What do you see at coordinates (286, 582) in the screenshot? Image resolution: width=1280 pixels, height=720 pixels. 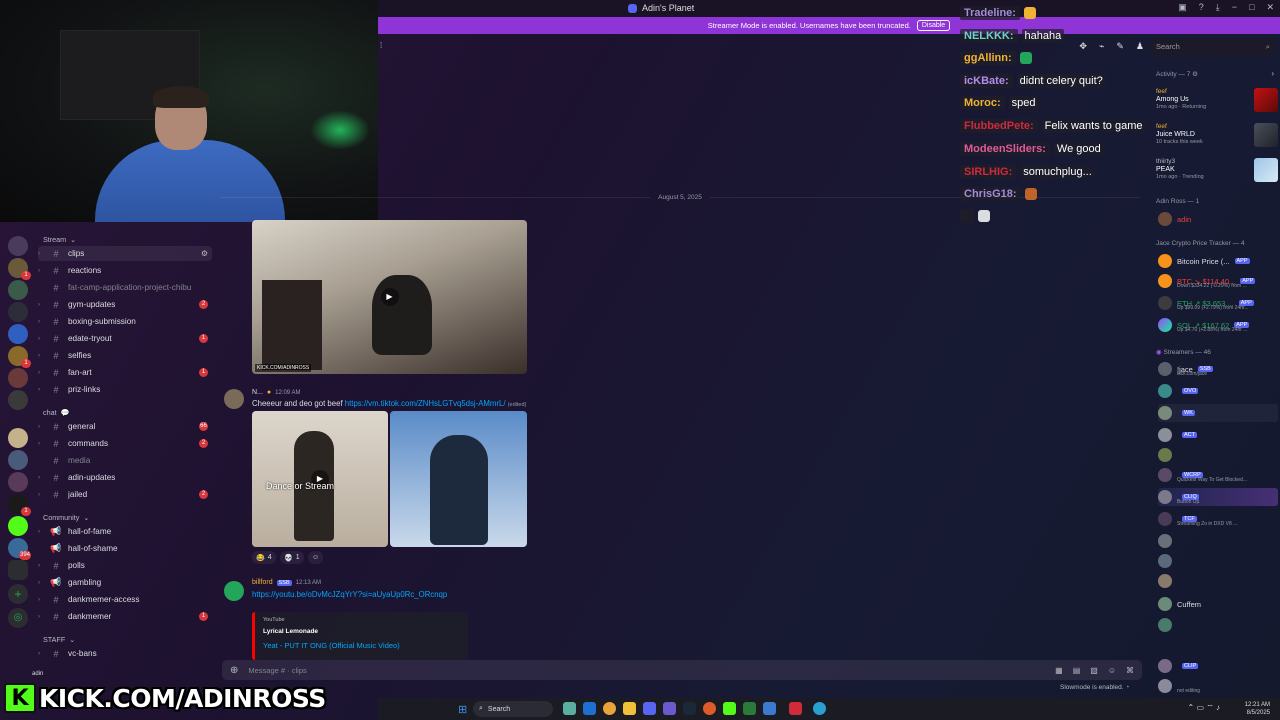 I see `message-author: billford SSB 12:13 AM` at bounding box center [286, 582].